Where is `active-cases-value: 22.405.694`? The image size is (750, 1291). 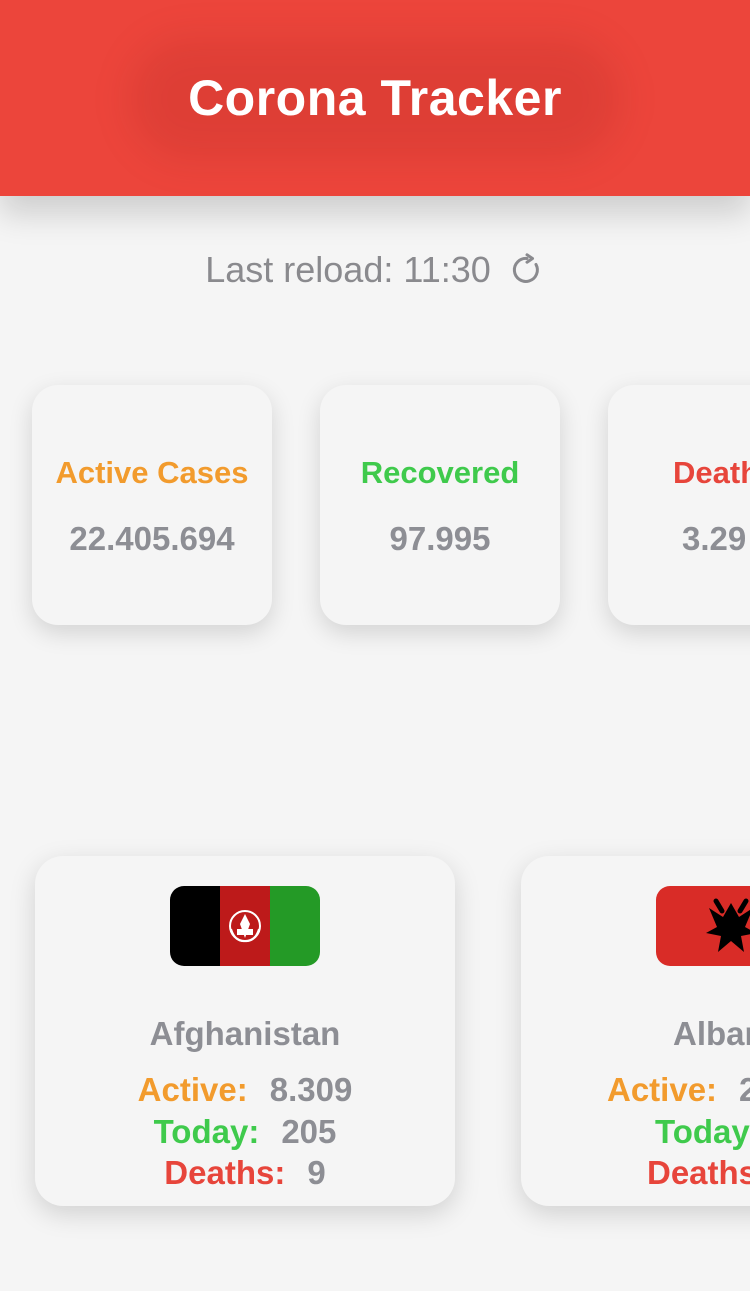
active-cases-value: 22.405.694 is located at coordinates (152, 538).